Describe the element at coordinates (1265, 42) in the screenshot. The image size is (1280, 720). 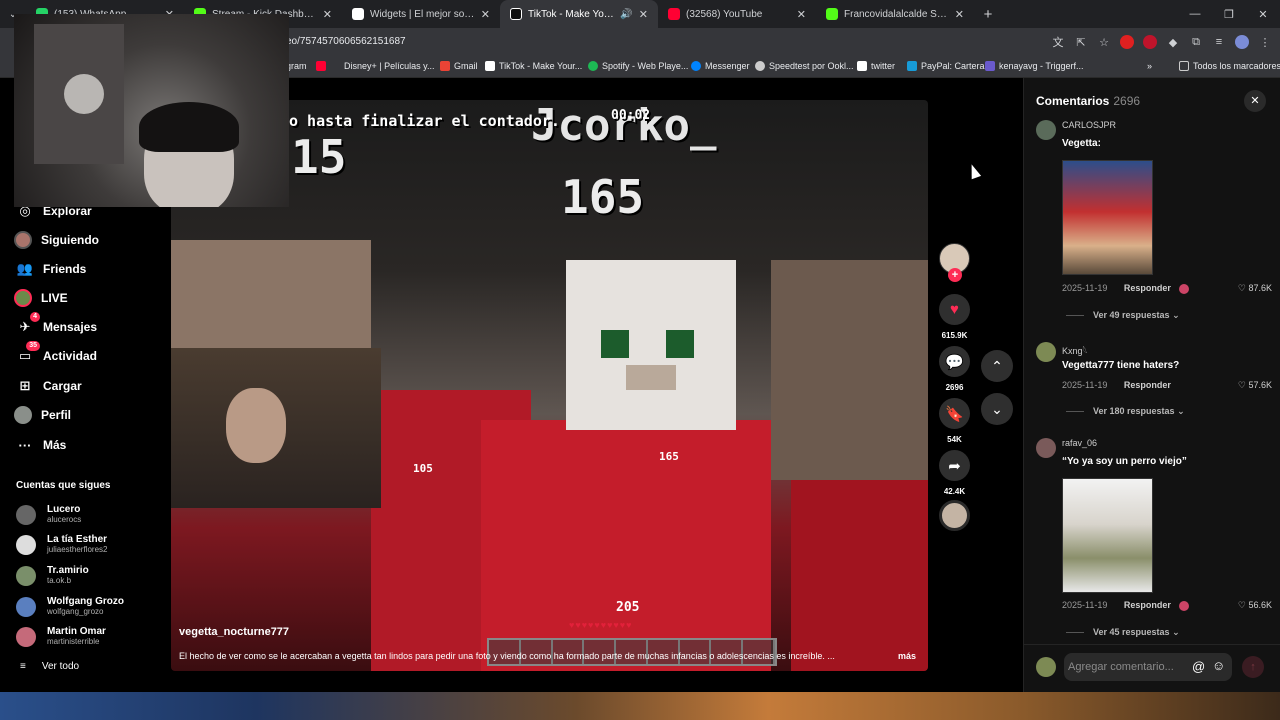
I see `menu-dots-icon: ⋮` at that location.